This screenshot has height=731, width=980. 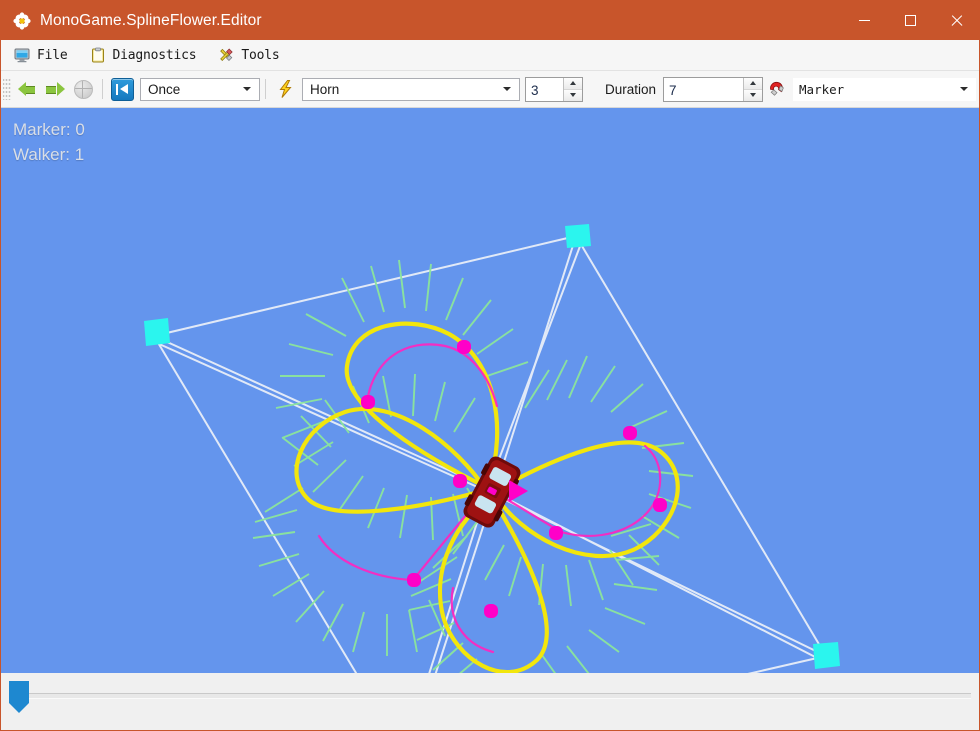 I want to click on direction-arrow, so click(x=518, y=491).